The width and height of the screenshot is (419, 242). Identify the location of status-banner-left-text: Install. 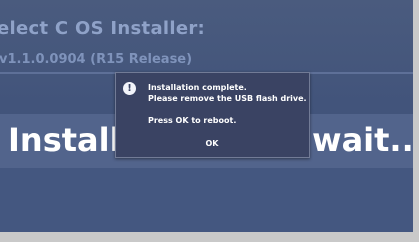
(64, 140).